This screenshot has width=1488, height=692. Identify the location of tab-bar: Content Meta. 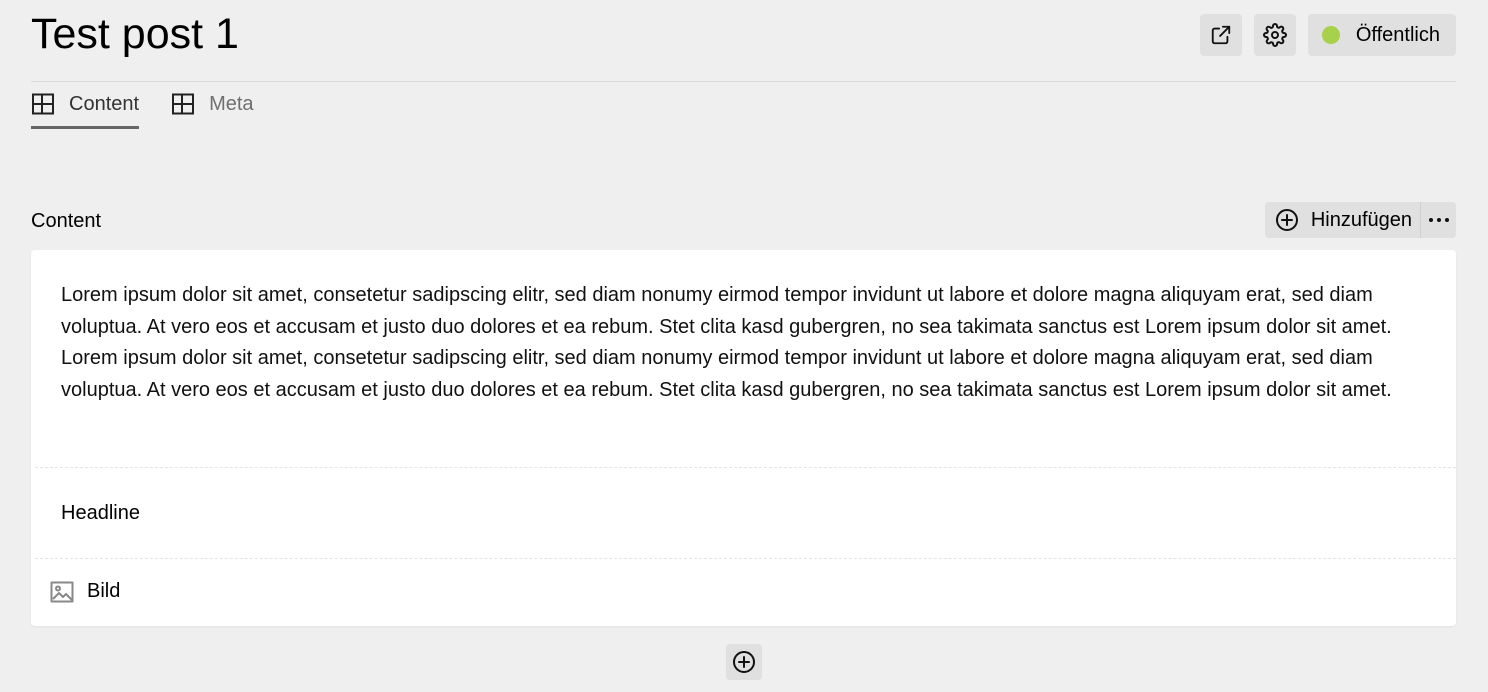
(142, 105).